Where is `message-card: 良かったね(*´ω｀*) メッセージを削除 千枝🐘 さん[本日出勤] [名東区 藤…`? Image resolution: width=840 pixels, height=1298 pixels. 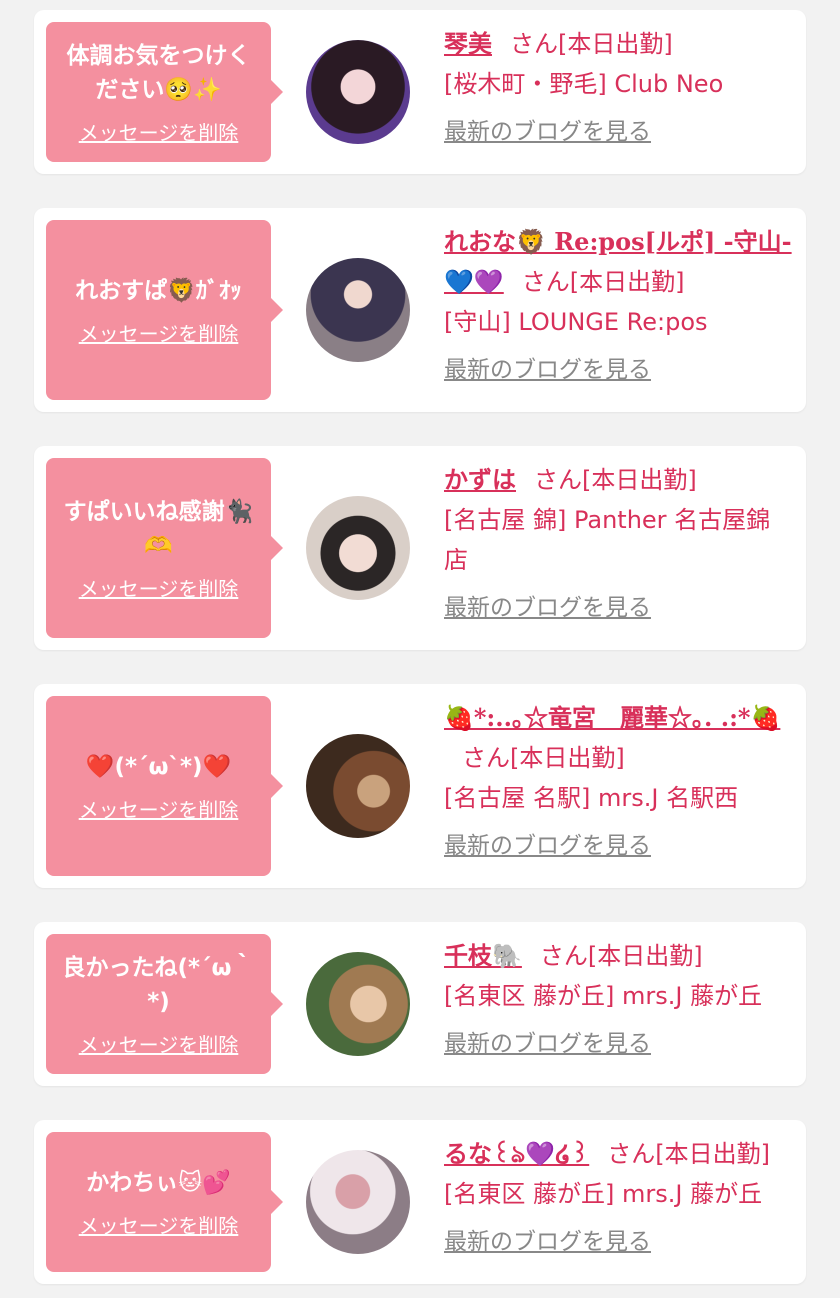 message-card: 良かったね(*´ω｀*) メッセージを削除 千枝🐘 さん[本日出勤] [名東区 藤… is located at coordinates (420, 1004).